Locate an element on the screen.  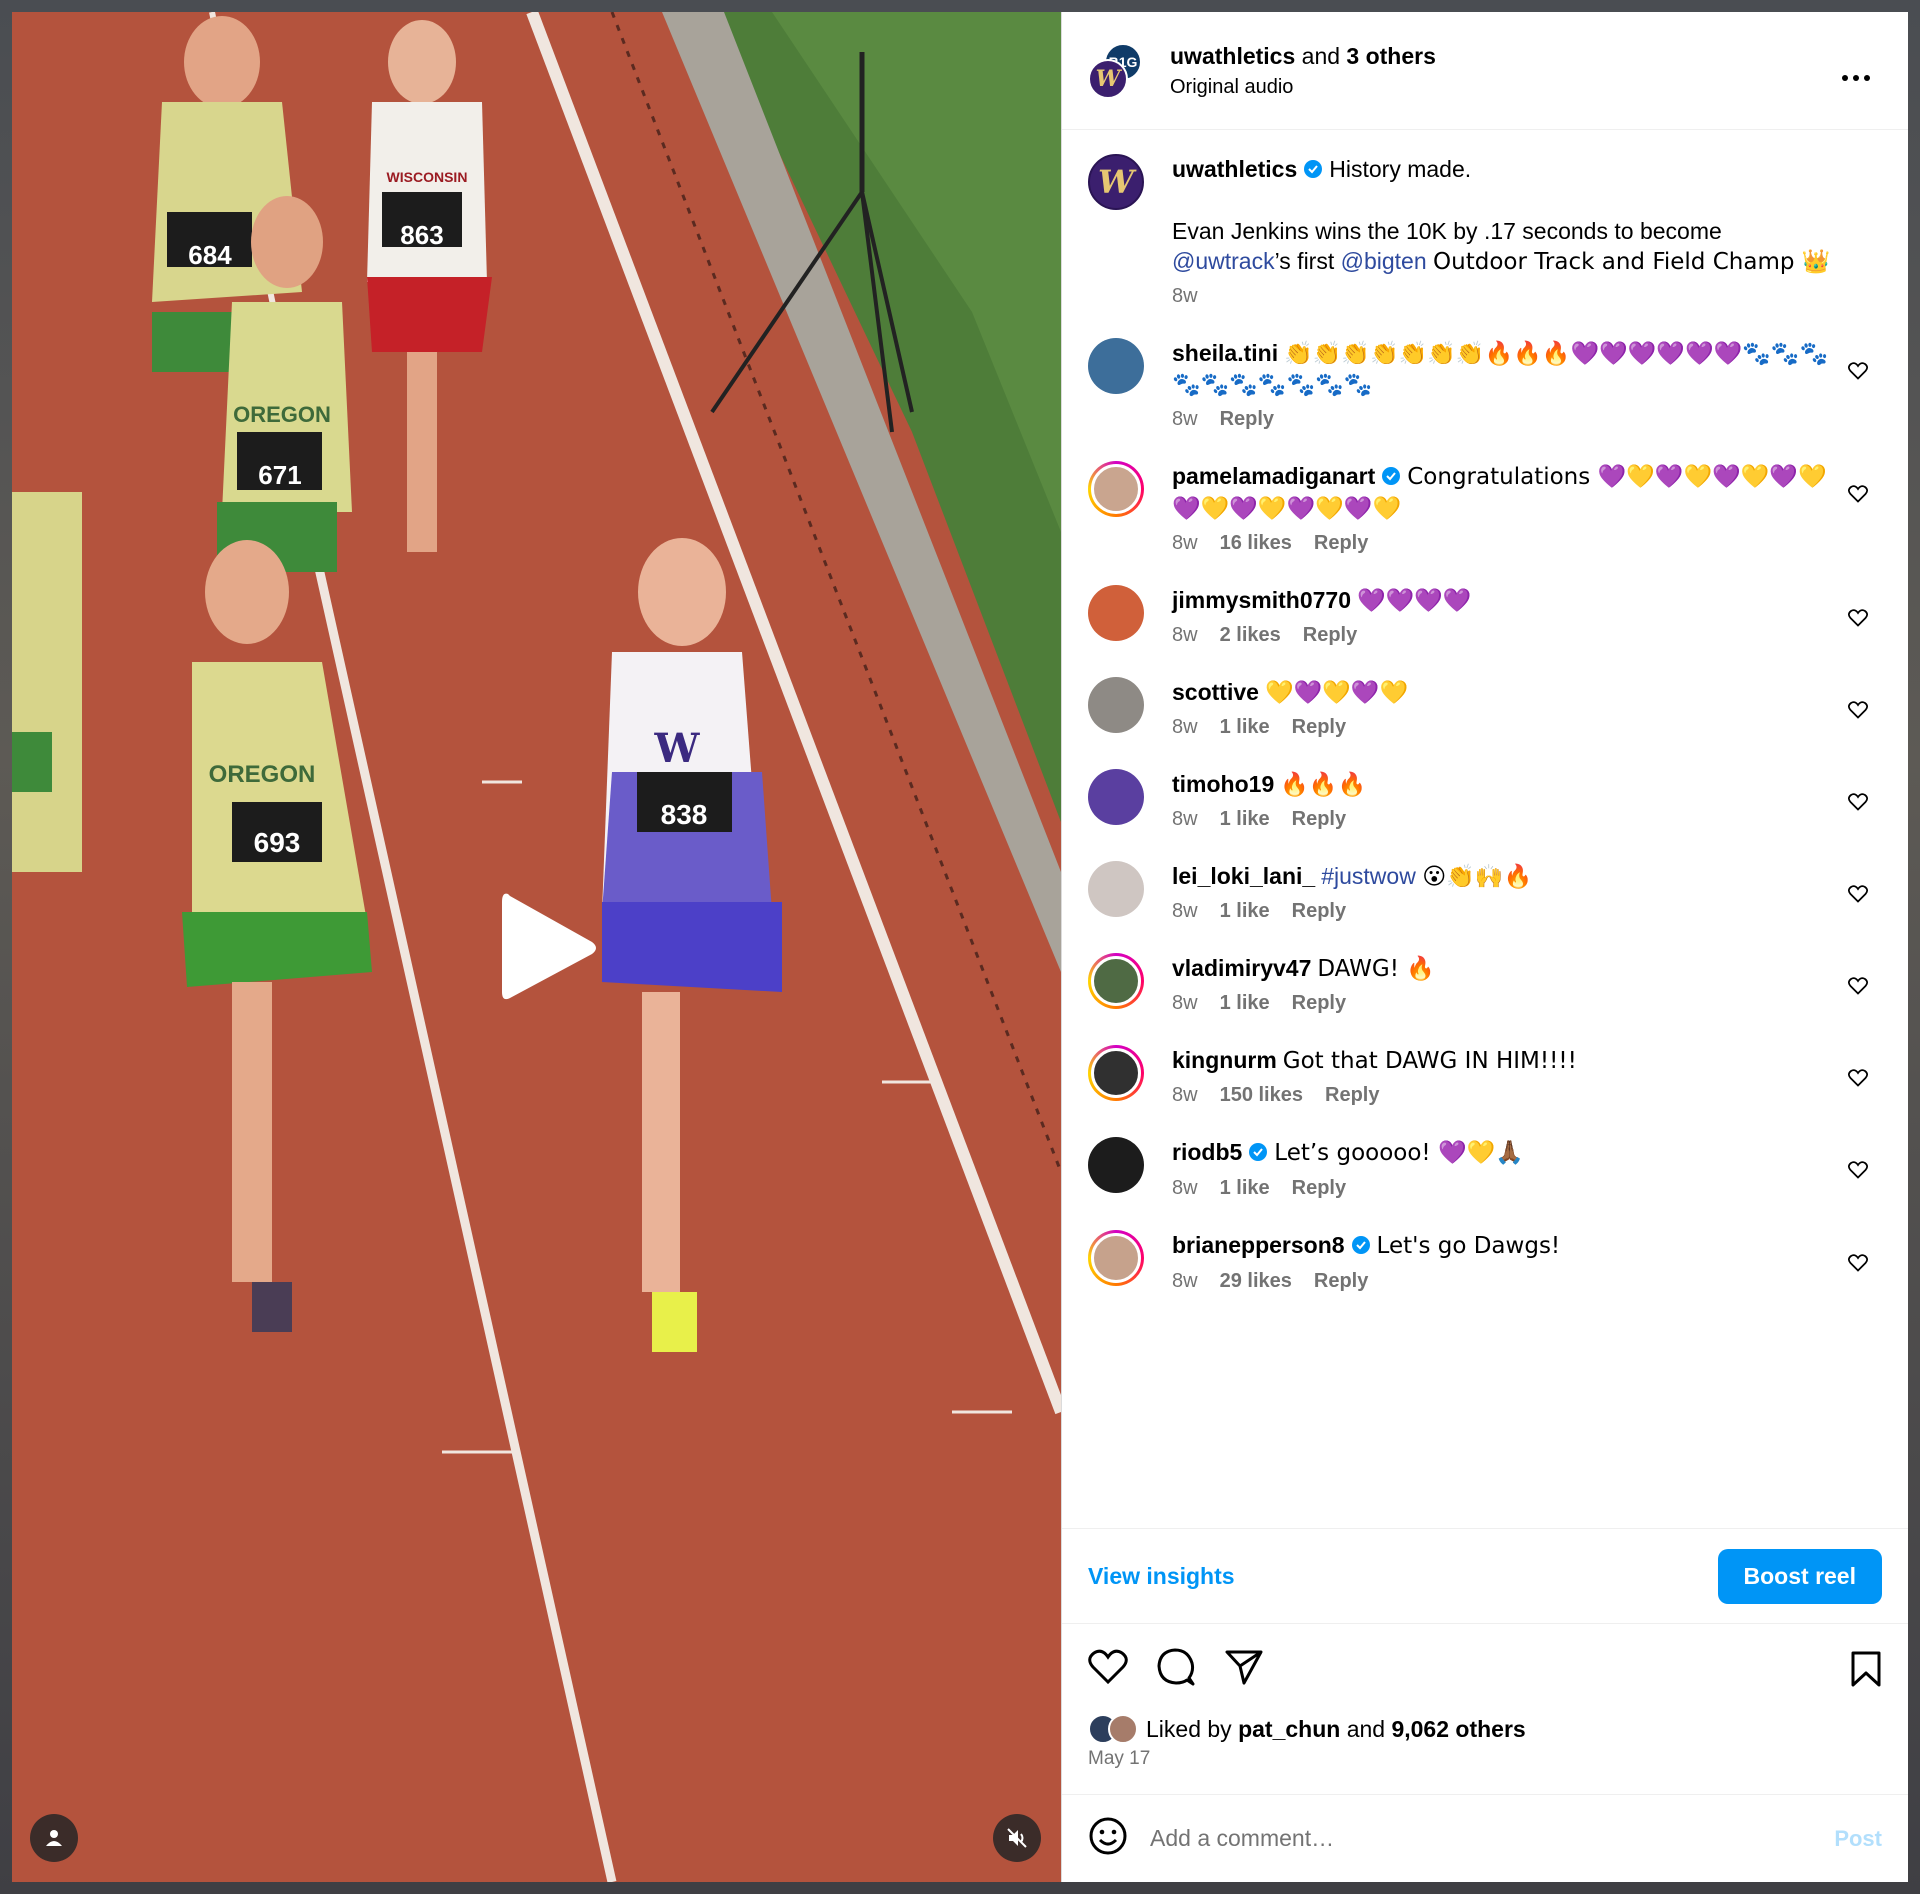
mute-button is located at coordinates (1017, 1838).